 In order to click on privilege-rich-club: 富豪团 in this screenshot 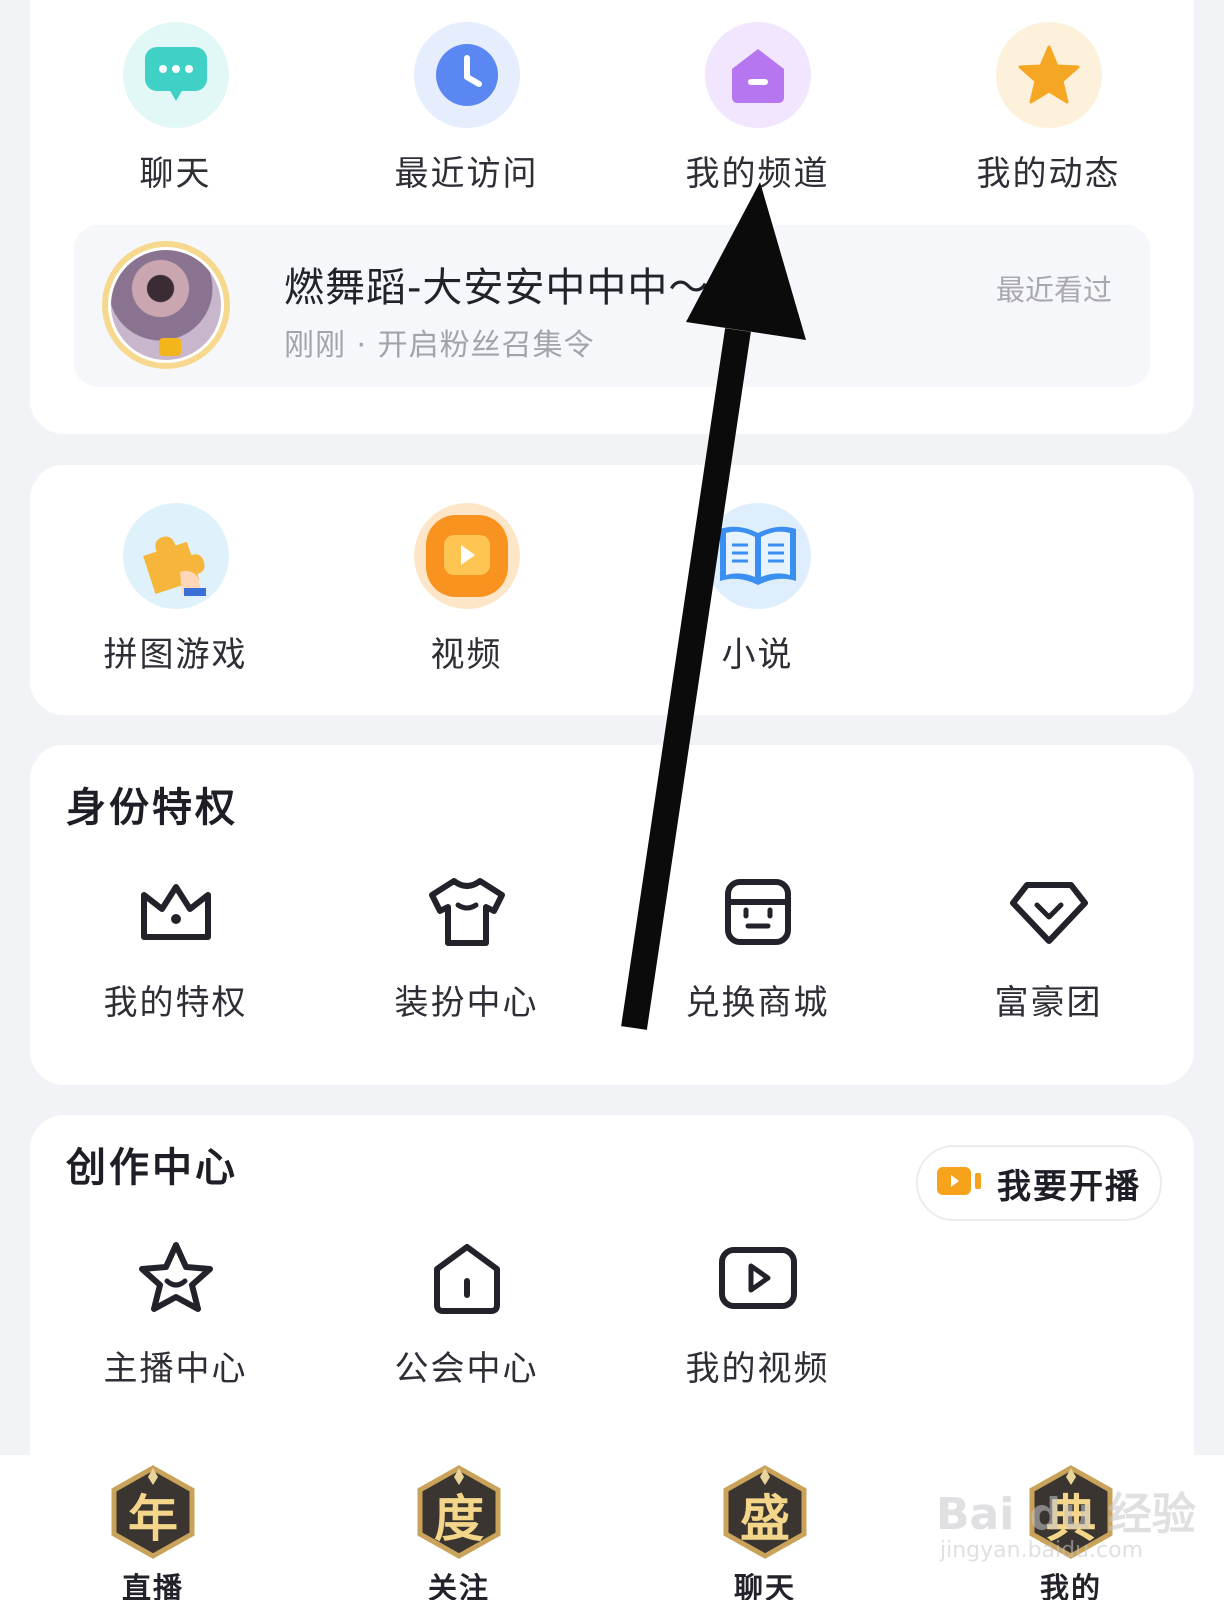, I will do `click(1048, 945)`.